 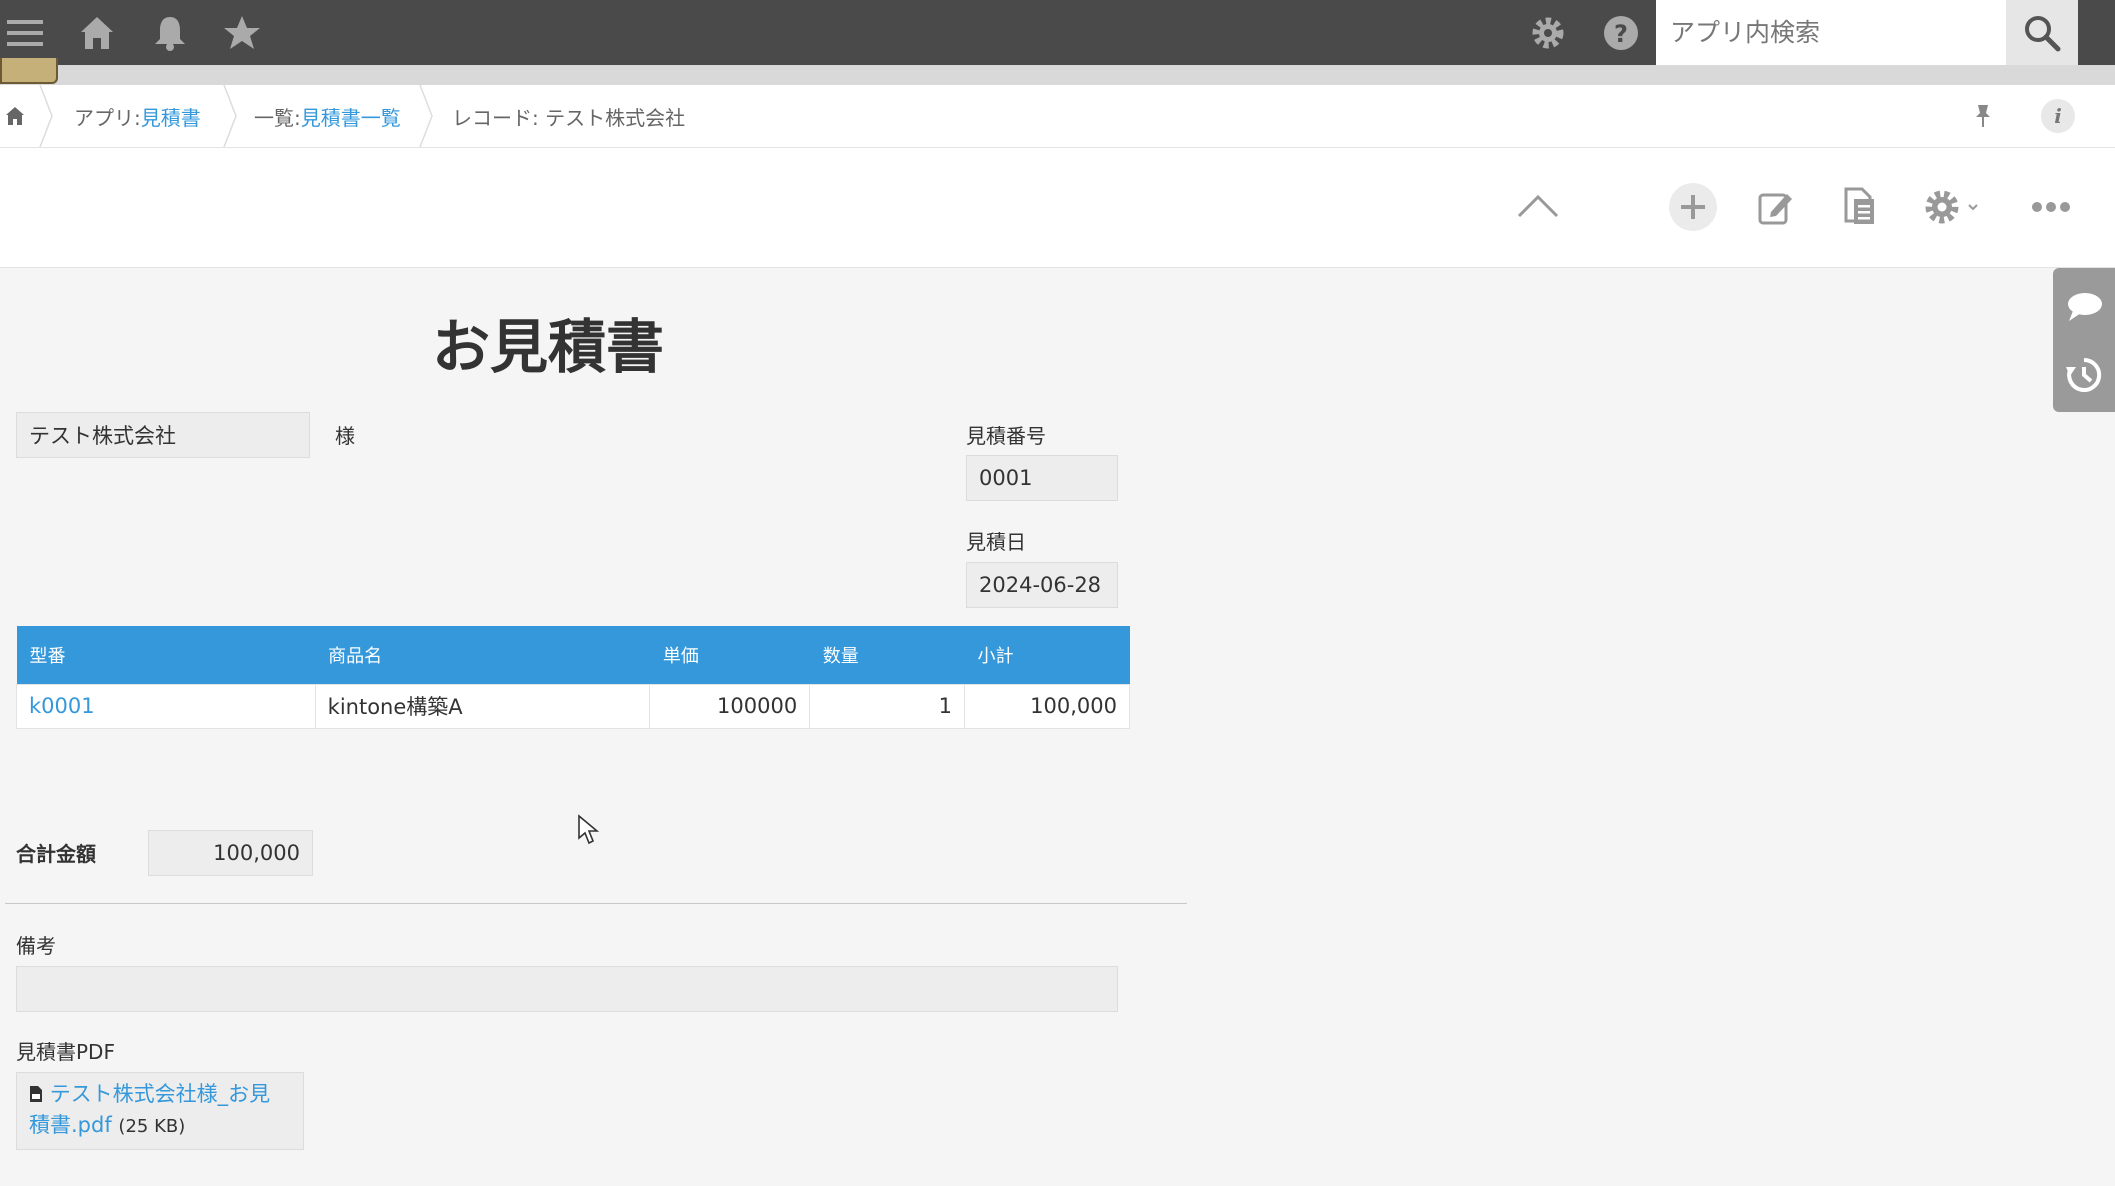 What do you see at coordinates (482, 655) in the screenshot?
I see `column-header-product: 商品名` at bounding box center [482, 655].